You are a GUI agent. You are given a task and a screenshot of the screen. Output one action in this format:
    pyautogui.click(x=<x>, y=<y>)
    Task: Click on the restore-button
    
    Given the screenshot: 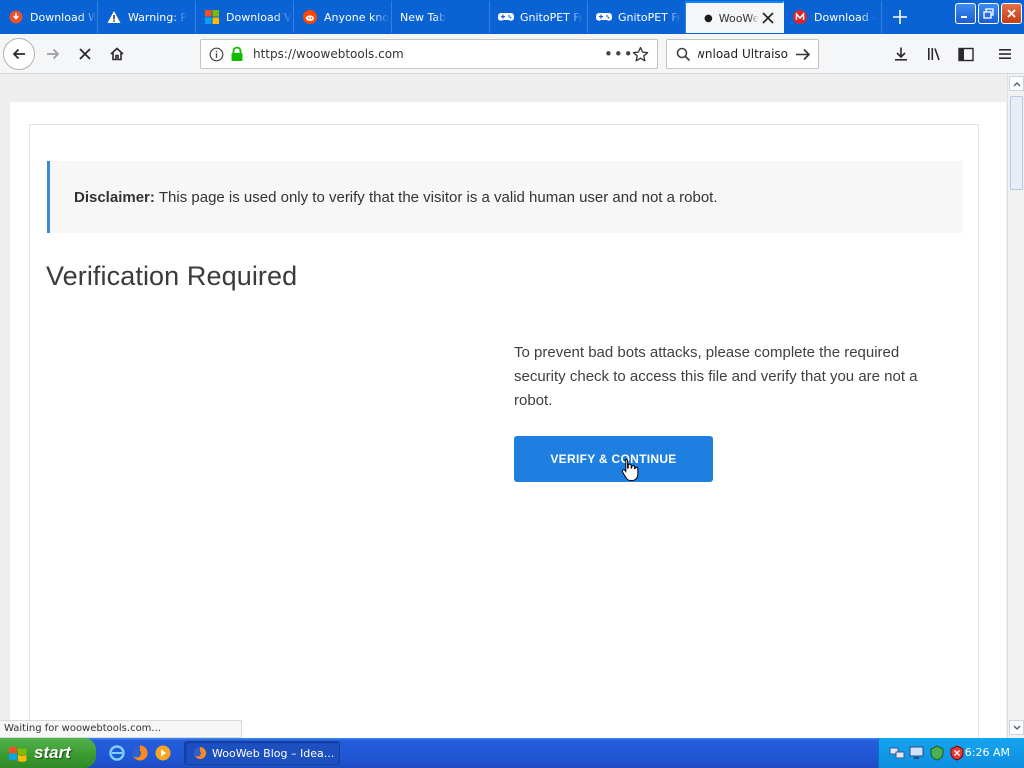 What is the action you would take?
    pyautogui.click(x=988, y=13)
    